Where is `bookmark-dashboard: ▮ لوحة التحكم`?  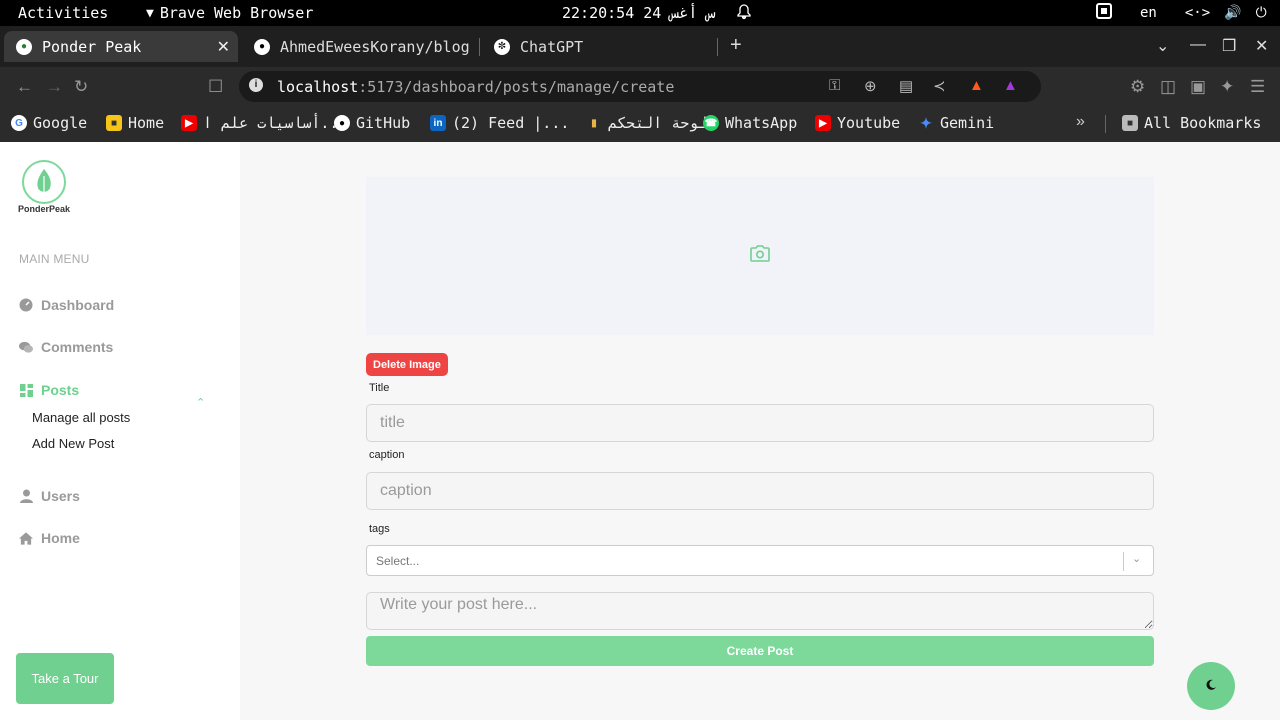 bookmark-dashboard: ▮ لوحة التحكم is located at coordinates (646, 123).